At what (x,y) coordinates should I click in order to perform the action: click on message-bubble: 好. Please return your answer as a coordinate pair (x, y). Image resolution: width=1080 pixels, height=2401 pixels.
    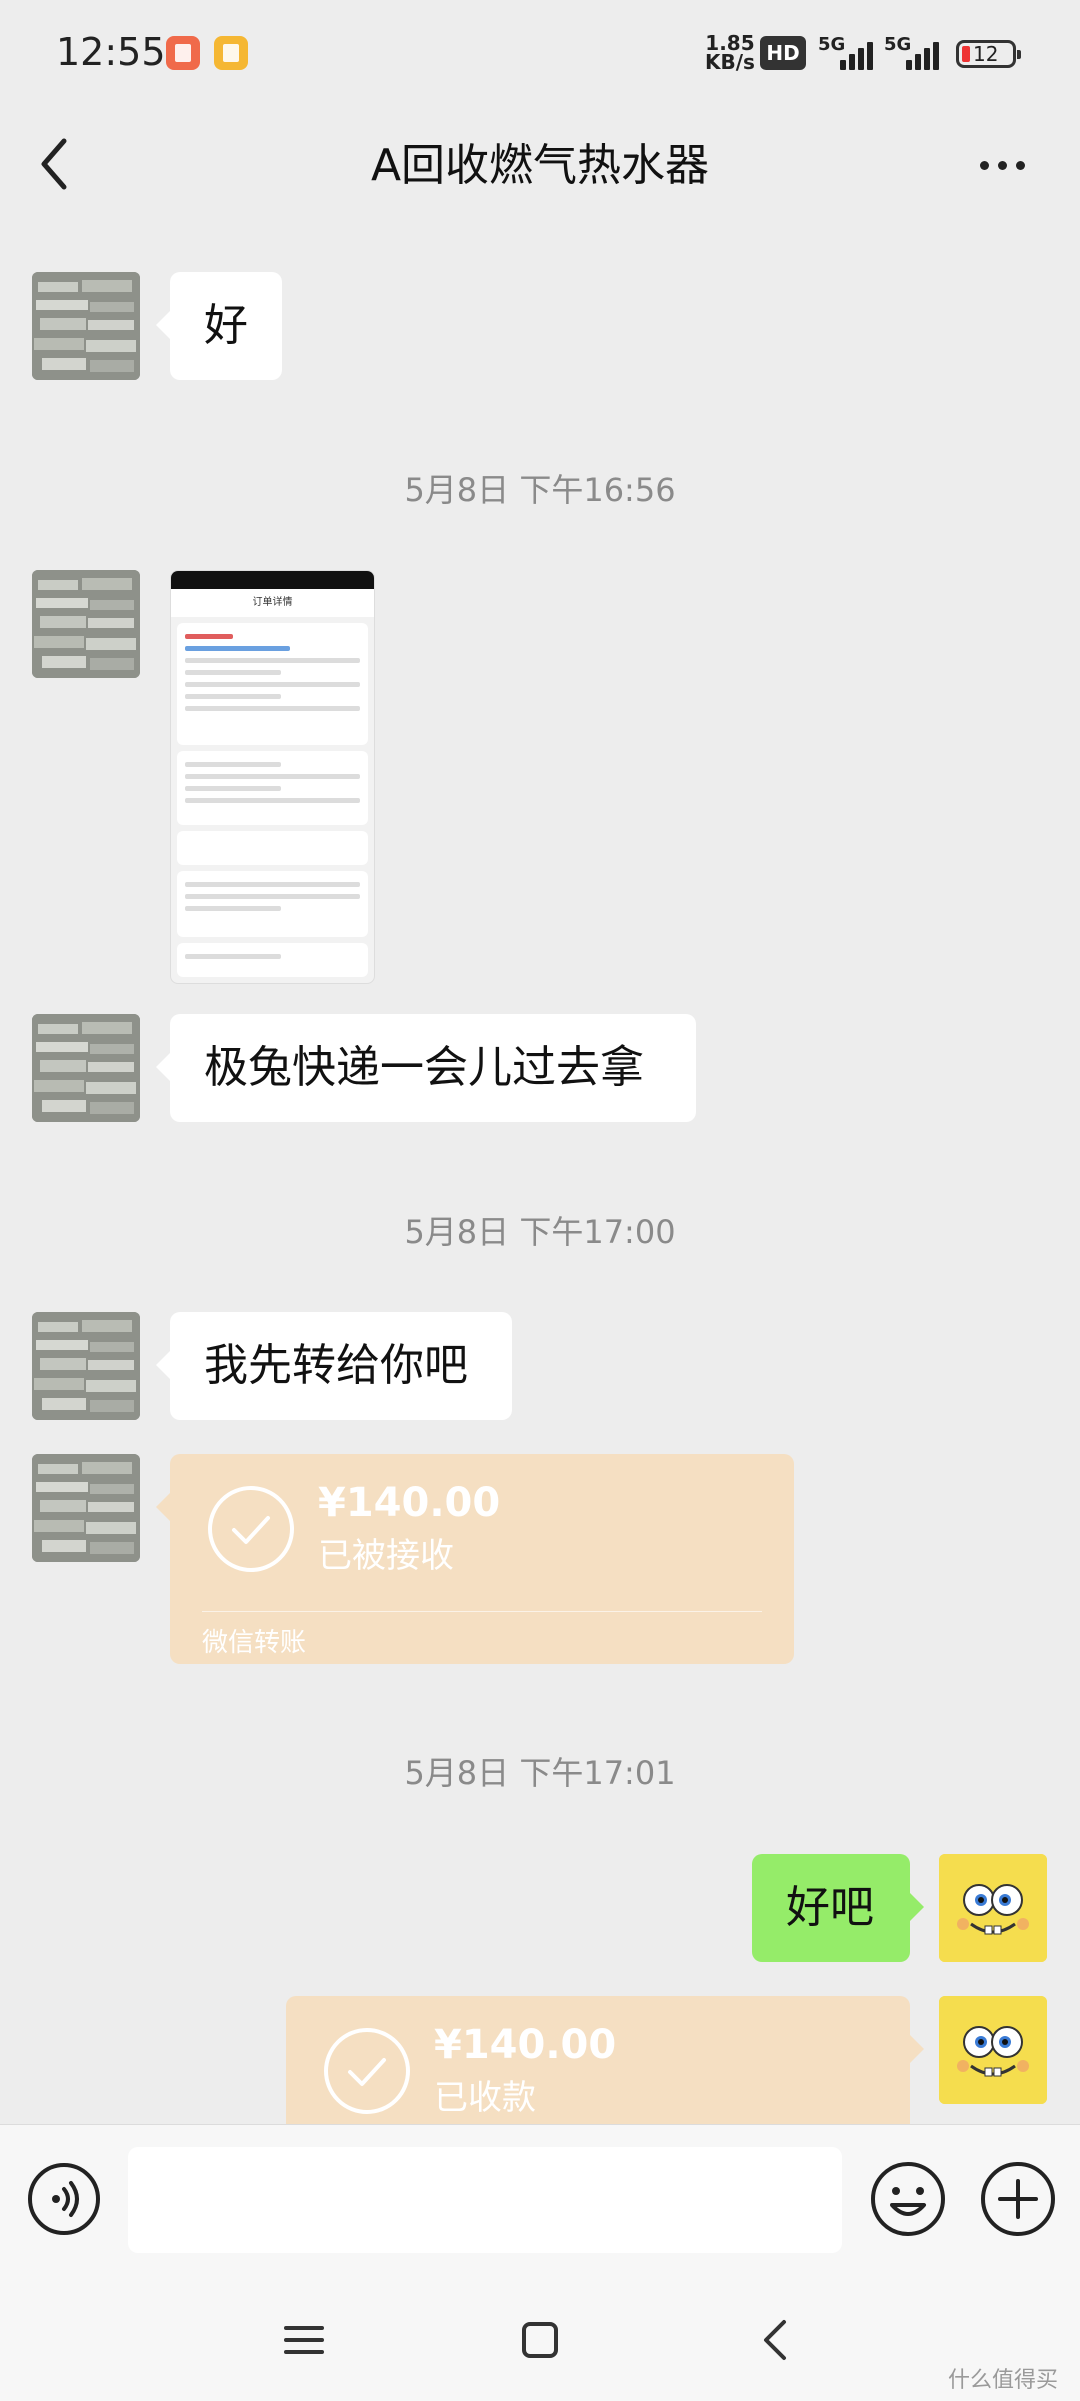
    Looking at the image, I should click on (219, 326).